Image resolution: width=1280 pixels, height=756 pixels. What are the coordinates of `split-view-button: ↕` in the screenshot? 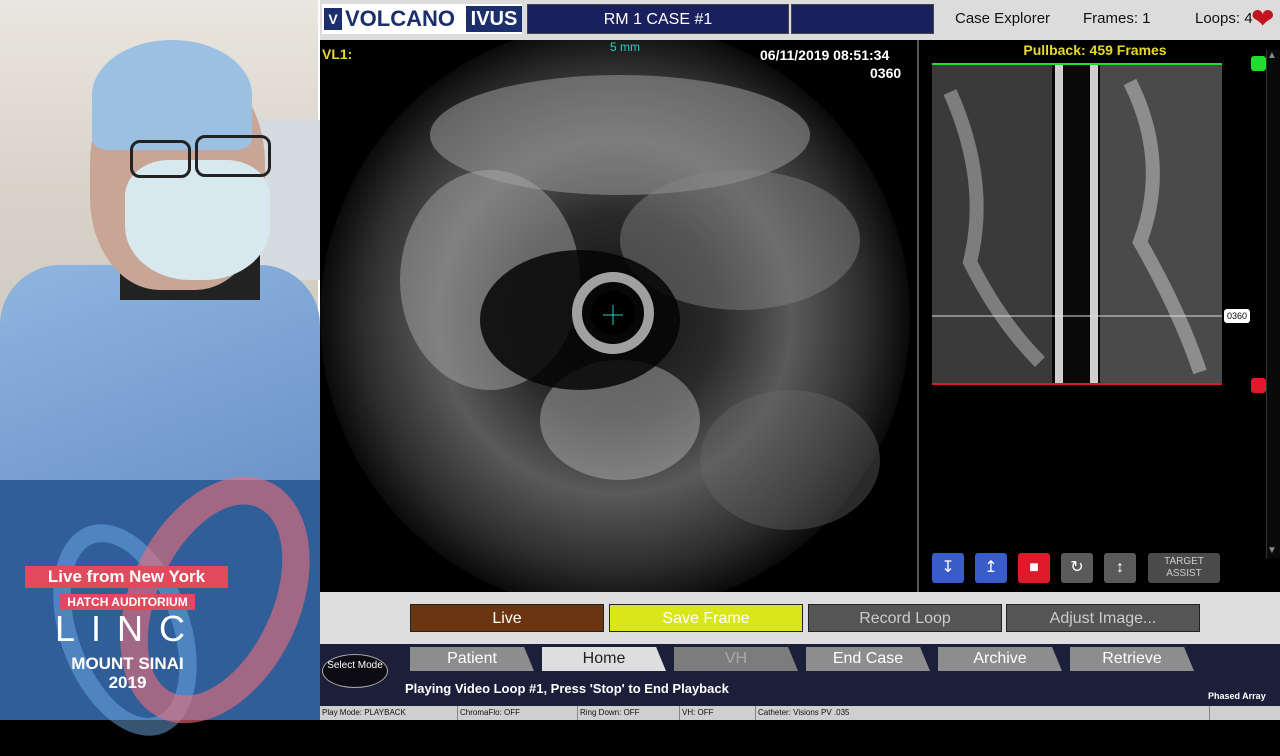 It's located at (1120, 568).